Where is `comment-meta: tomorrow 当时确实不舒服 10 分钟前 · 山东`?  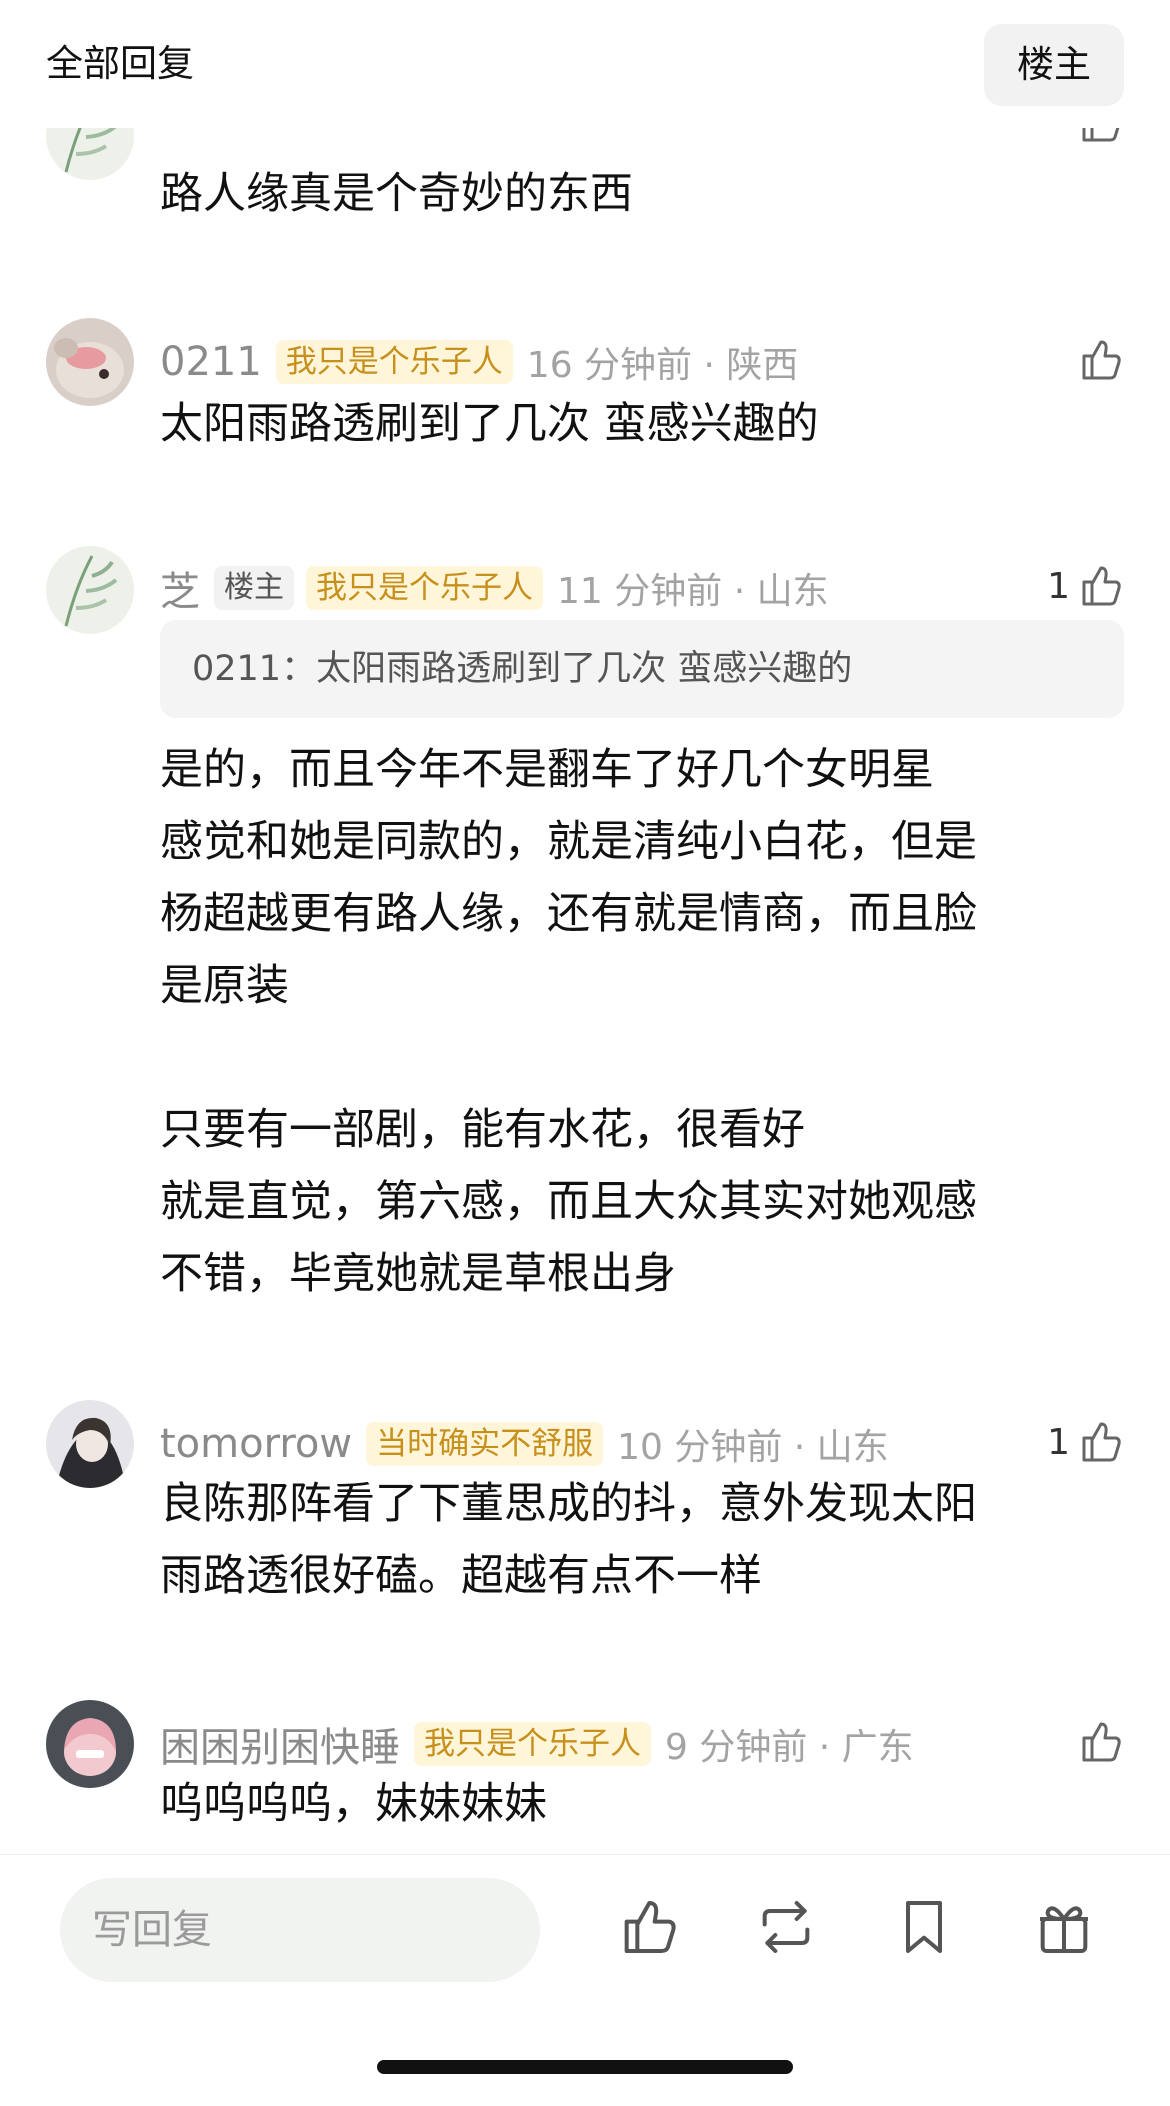 comment-meta: tomorrow 当时确实不舒服 10 分钟前 · 山东 is located at coordinates (524, 1444).